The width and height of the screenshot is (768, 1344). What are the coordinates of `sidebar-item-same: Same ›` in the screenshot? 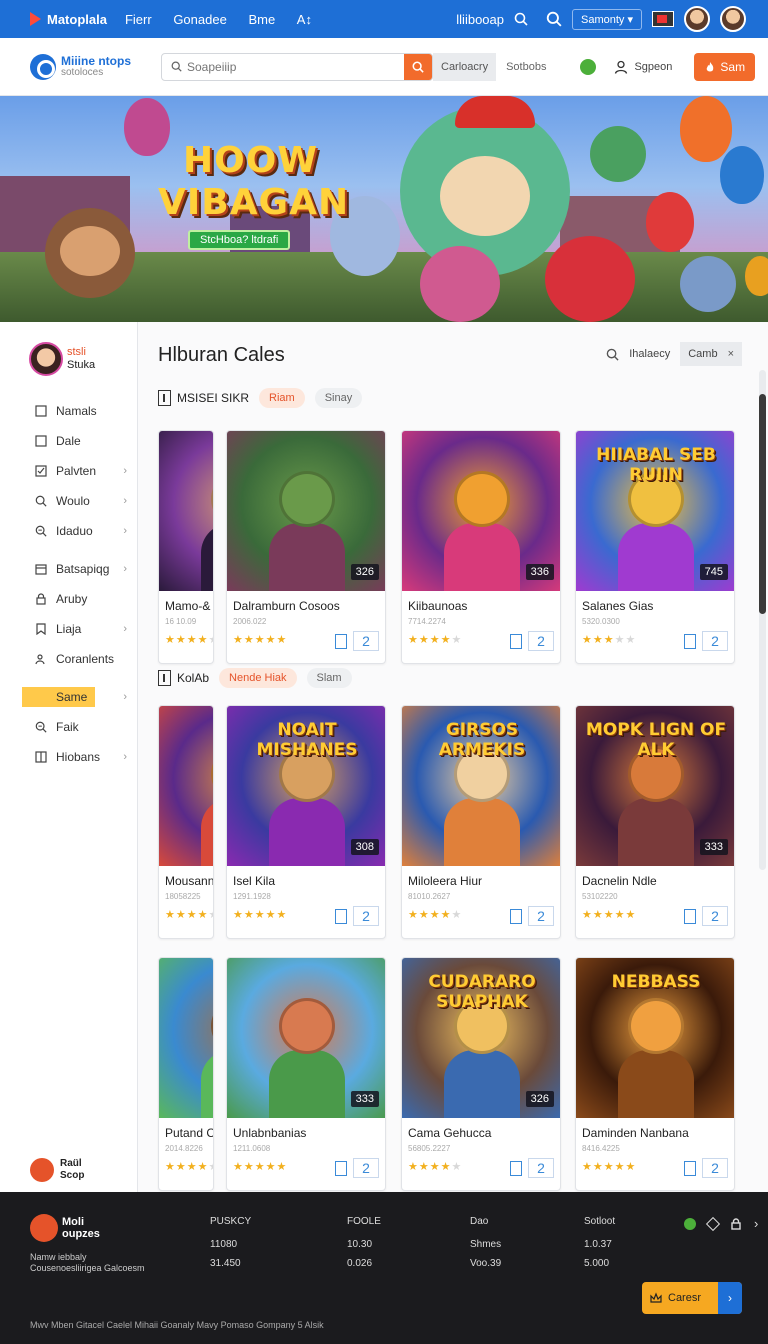 It's located at (68, 697).